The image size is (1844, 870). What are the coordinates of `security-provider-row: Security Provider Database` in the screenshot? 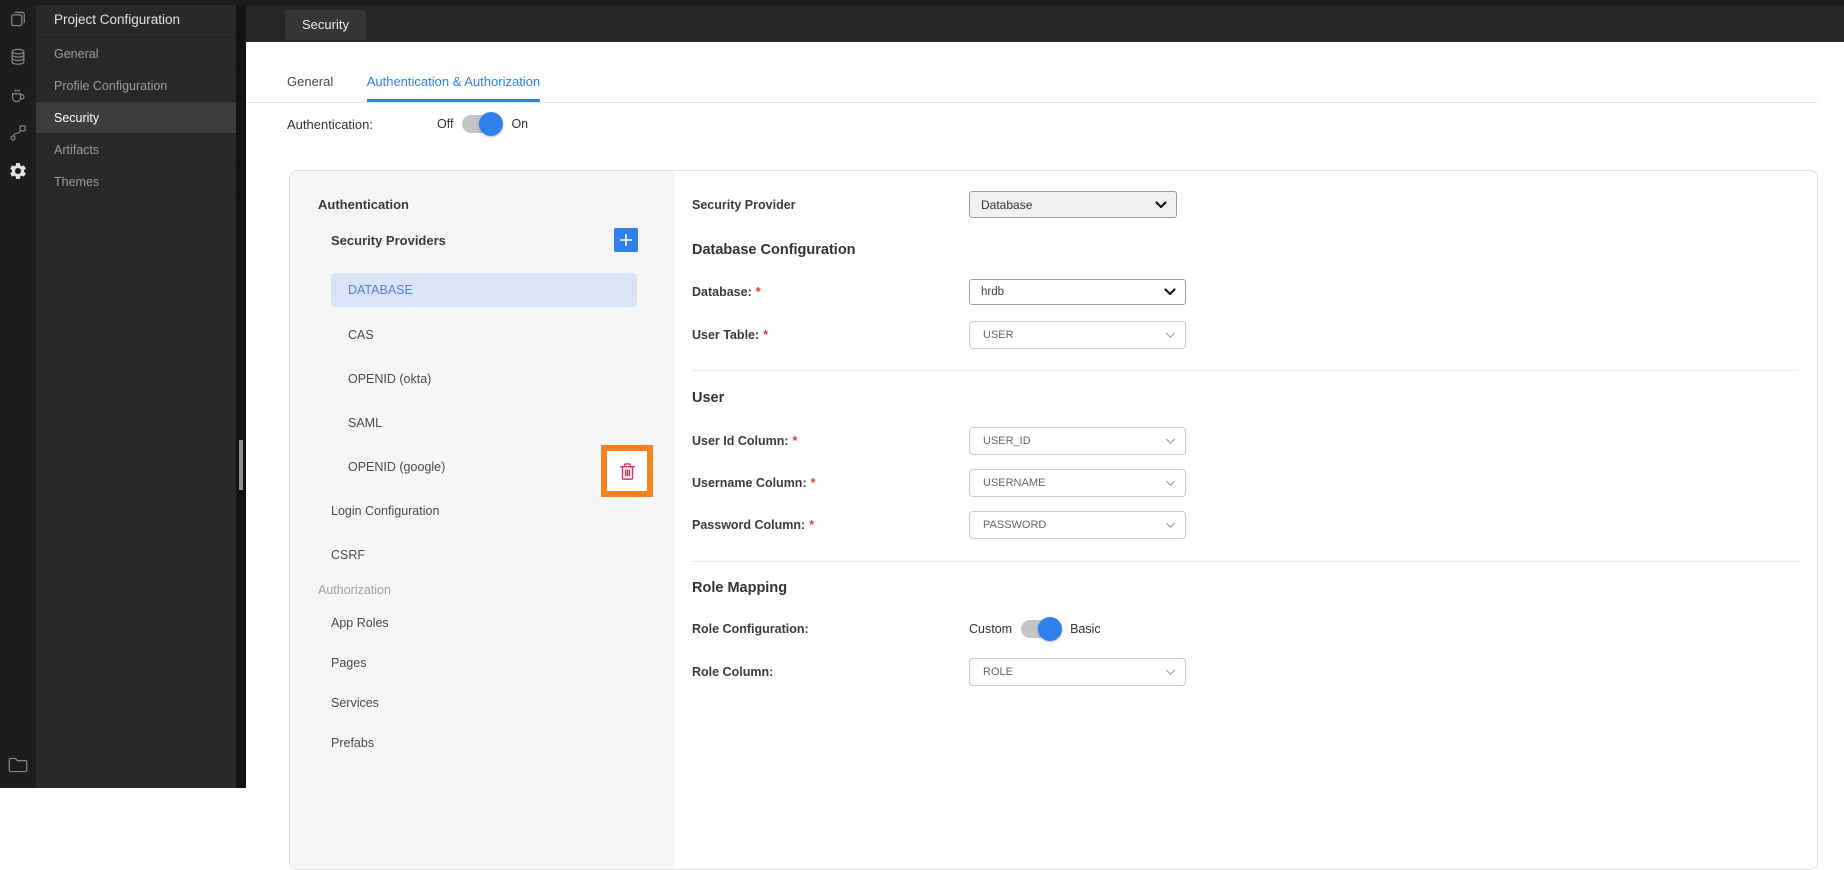 It's located at (1245, 204).